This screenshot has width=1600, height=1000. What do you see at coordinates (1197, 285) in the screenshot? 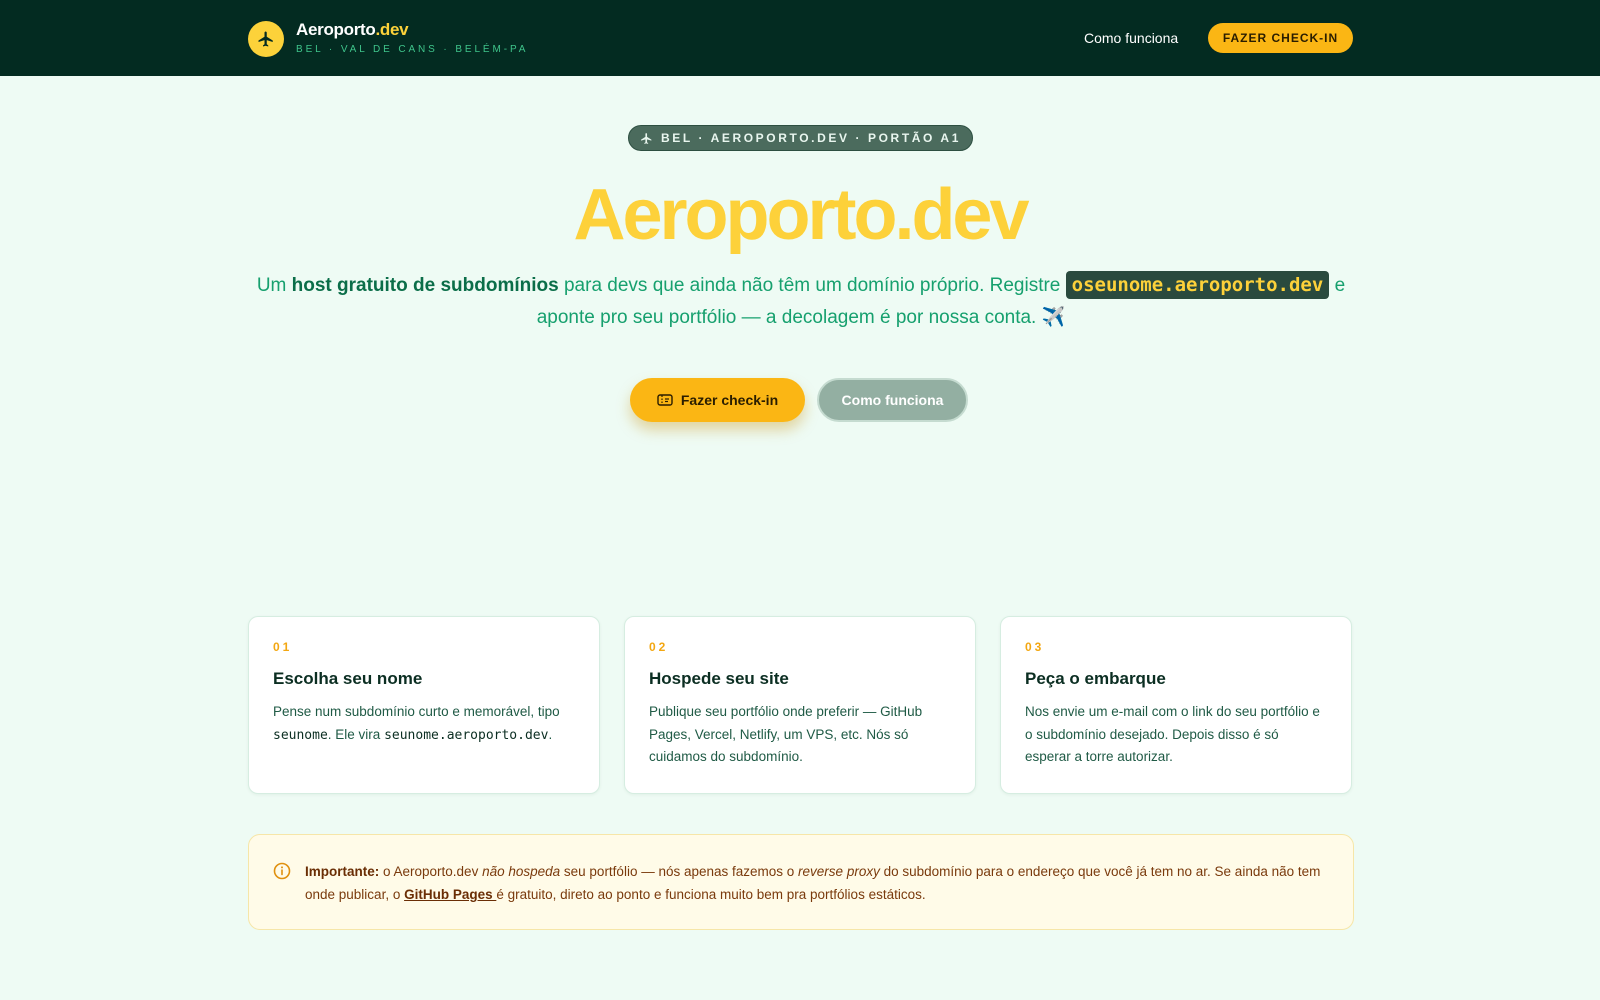
I see `subdomain-example-code: oseunome.aeroporto.dev` at bounding box center [1197, 285].